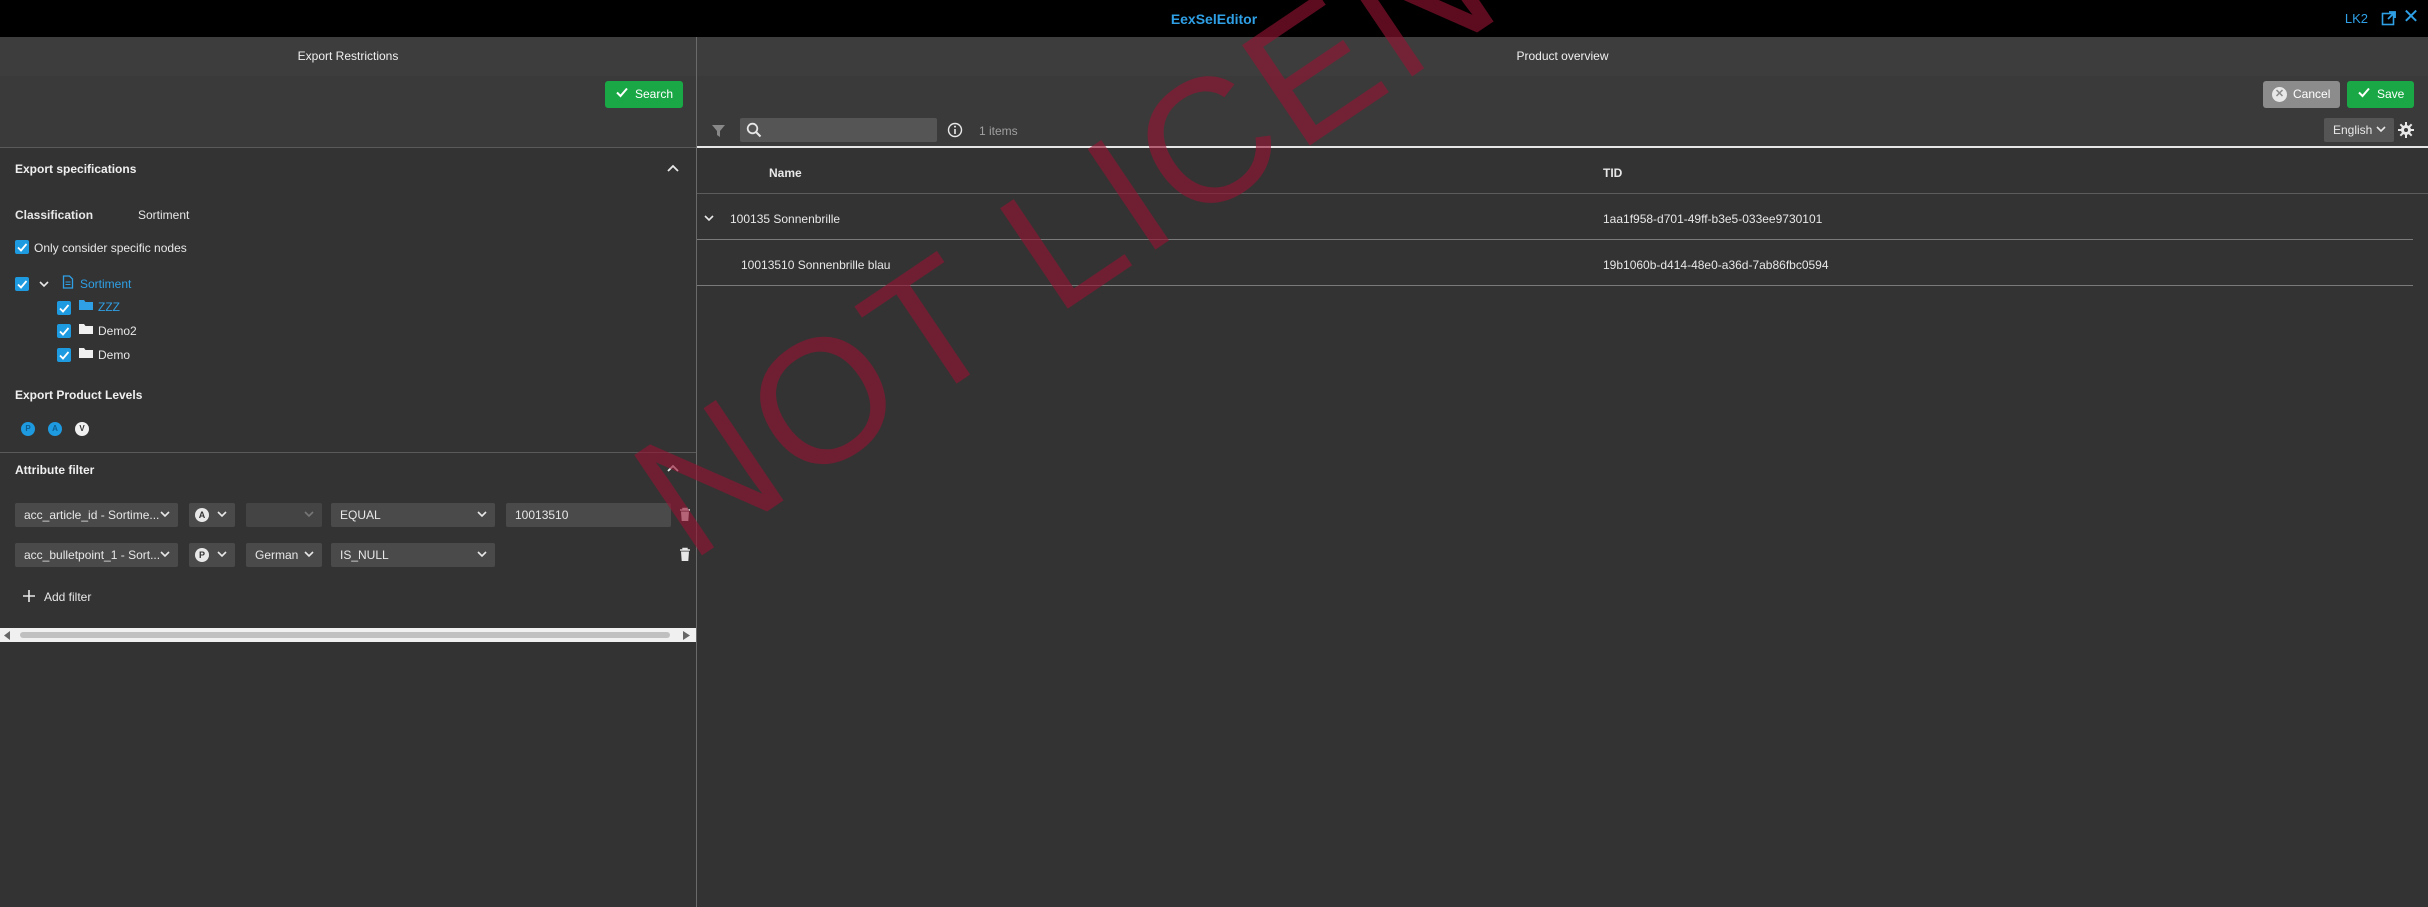 The height and width of the screenshot is (907, 2428). What do you see at coordinates (348, 452) in the screenshot?
I see `section-divider` at bounding box center [348, 452].